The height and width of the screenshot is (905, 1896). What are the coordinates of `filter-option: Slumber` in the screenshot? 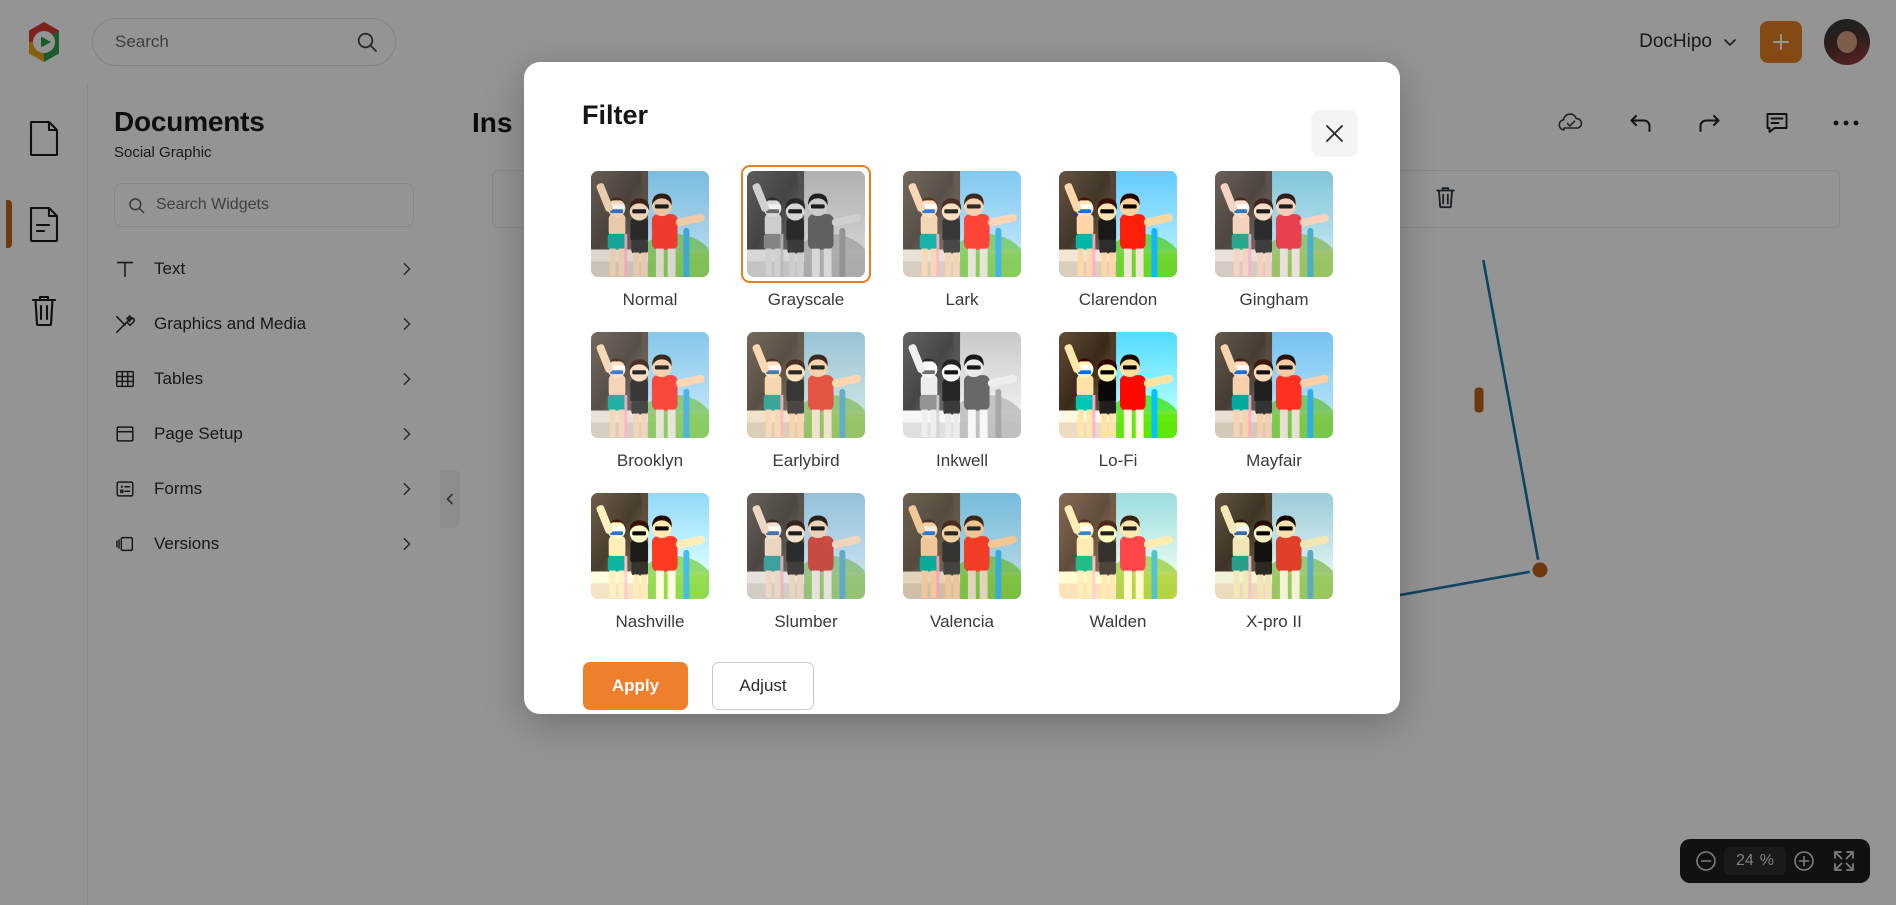 It's located at (806, 559).